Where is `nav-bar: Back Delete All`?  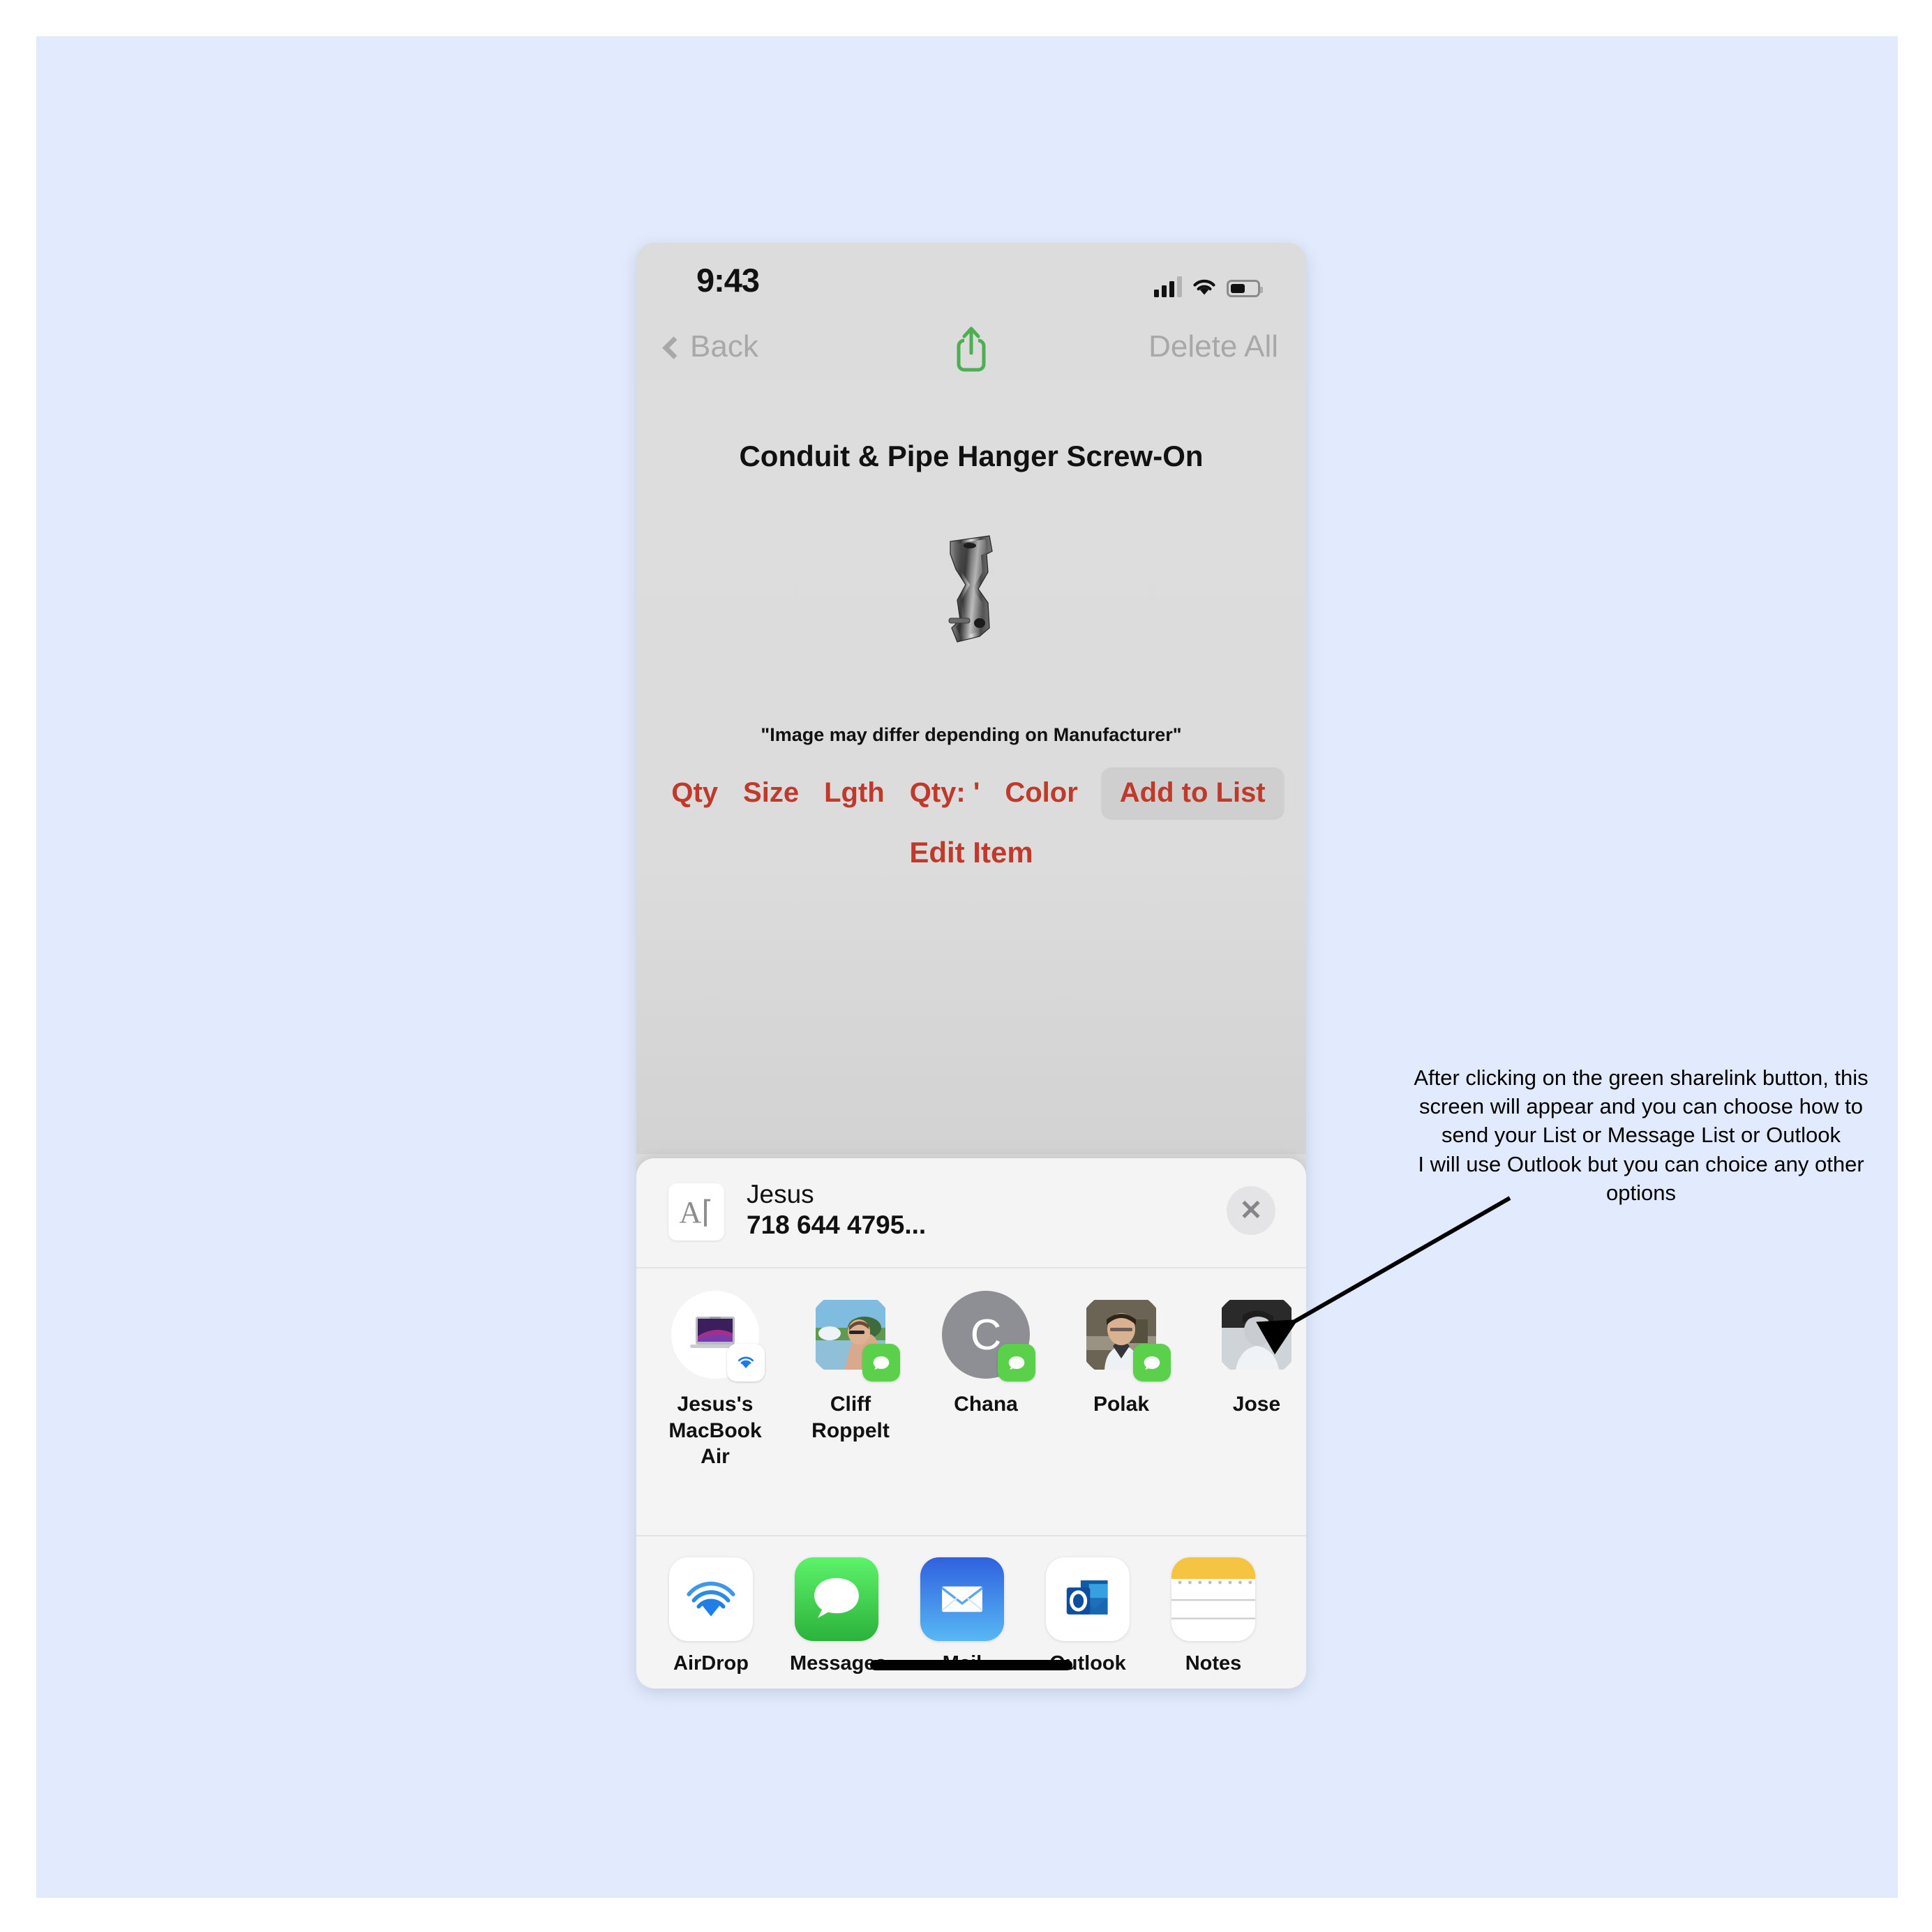 nav-bar: Back Delete All is located at coordinates (971, 353).